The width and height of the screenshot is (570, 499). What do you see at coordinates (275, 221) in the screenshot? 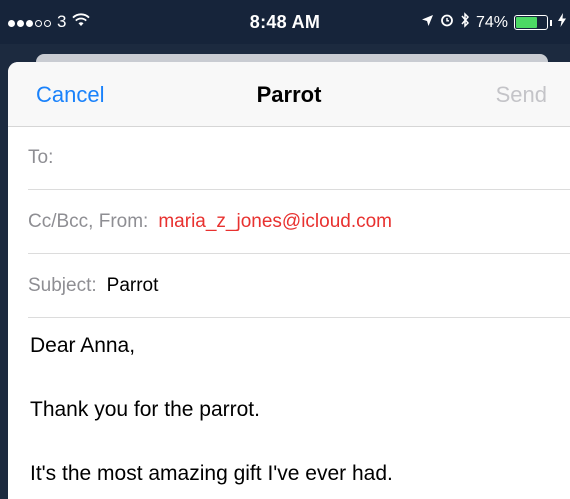
I see `from-email: maria_z_jones@icloud.com` at bounding box center [275, 221].